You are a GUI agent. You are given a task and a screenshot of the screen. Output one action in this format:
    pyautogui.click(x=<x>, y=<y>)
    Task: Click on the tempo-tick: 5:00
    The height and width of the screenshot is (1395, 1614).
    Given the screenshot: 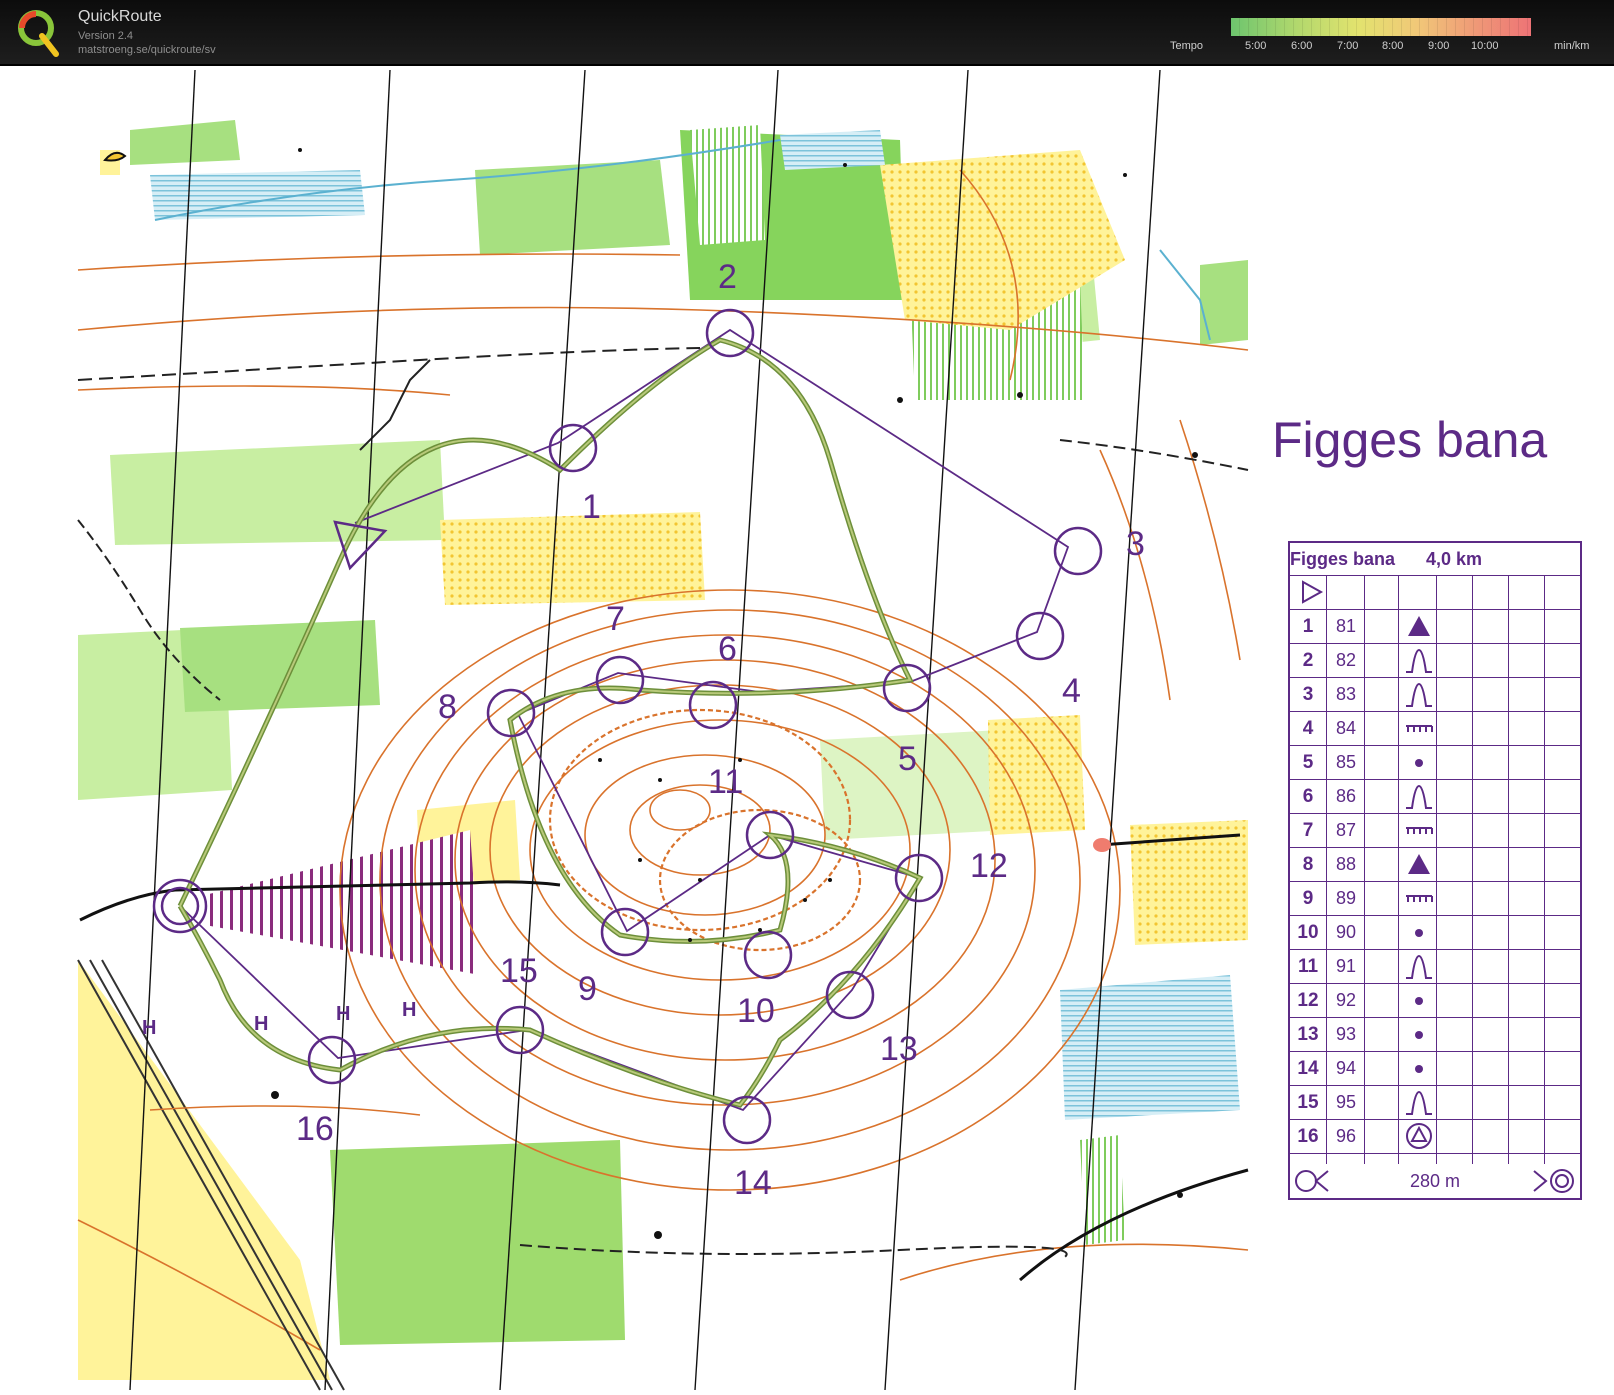 What is the action you would take?
    pyautogui.click(x=1256, y=46)
    